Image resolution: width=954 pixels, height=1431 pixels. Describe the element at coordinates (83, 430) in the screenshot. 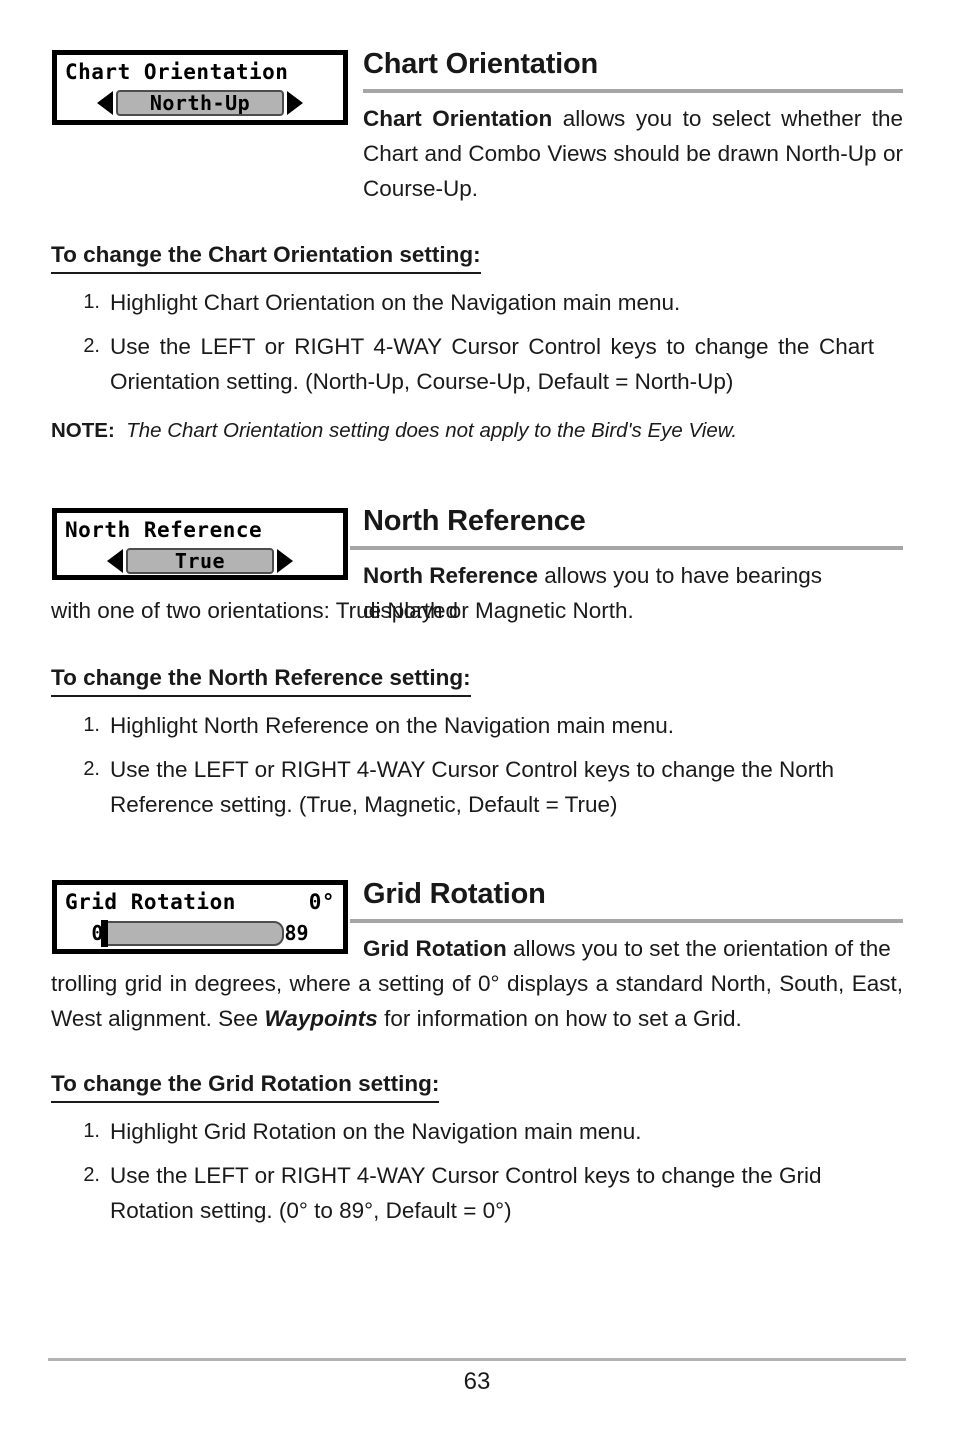

I see `note-label: NOTE:` at that location.